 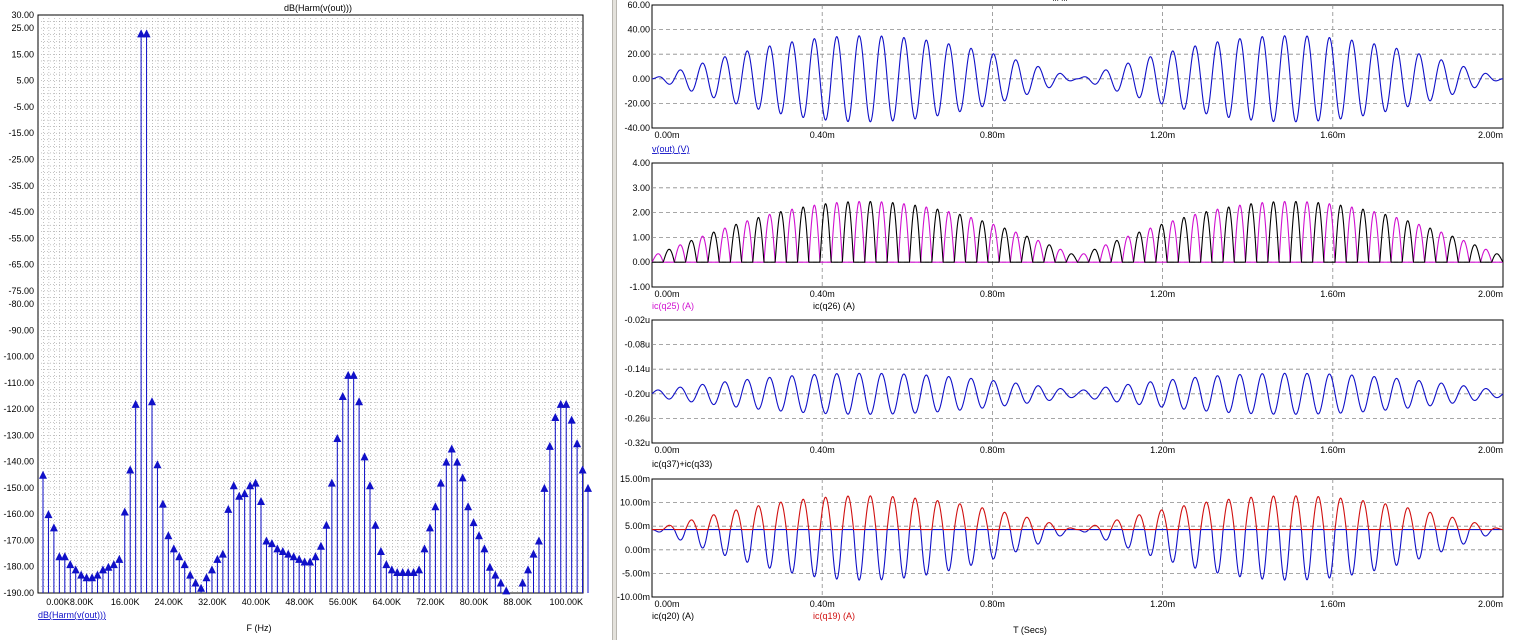 I want to click on left-y-tick-label: -130.00, so click(x=18, y=435).